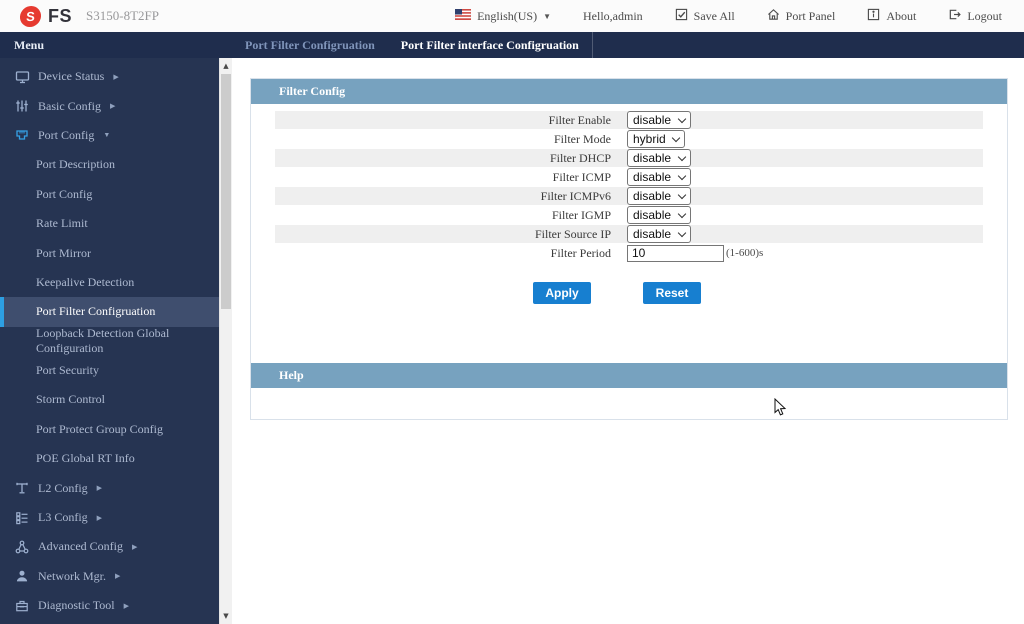 The image size is (1024, 624). Describe the element at coordinates (629, 375) in the screenshot. I see `help-header: Help` at that location.